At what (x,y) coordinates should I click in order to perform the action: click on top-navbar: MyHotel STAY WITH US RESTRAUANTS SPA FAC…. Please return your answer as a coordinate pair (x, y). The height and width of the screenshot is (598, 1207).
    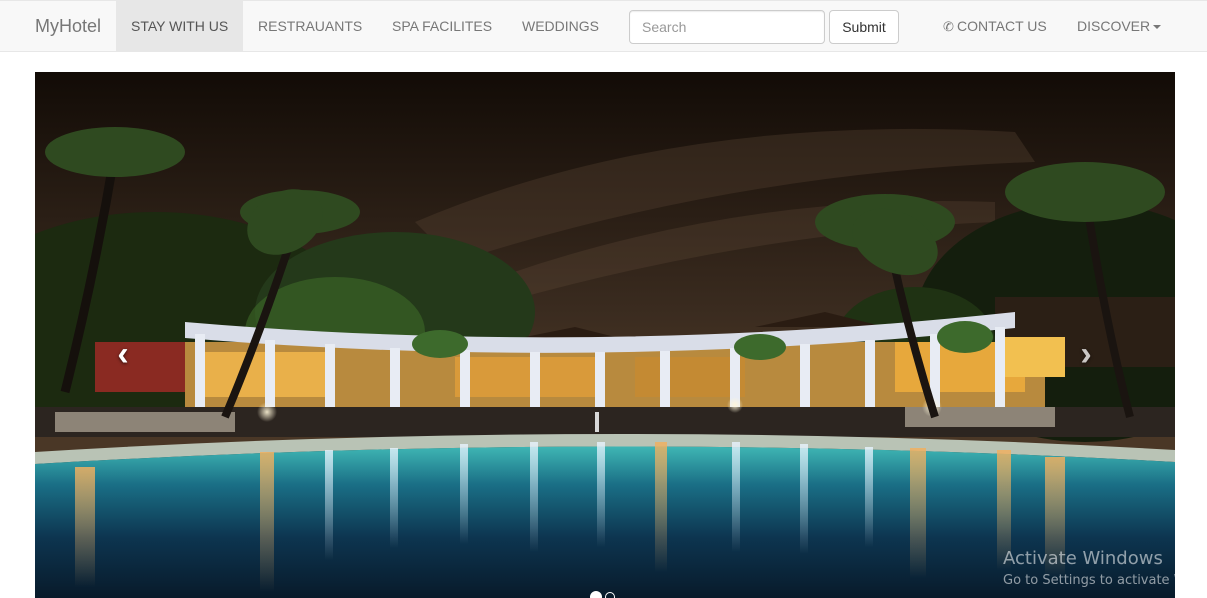
    Looking at the image, I should click on (603, 26).